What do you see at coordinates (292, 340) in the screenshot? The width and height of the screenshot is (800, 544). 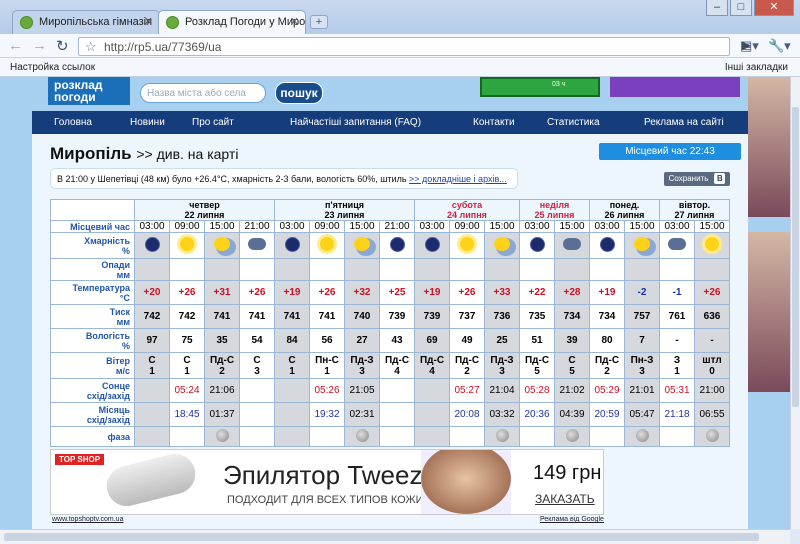 I see `humidity-value: 84` at bounding box center [292, 340].